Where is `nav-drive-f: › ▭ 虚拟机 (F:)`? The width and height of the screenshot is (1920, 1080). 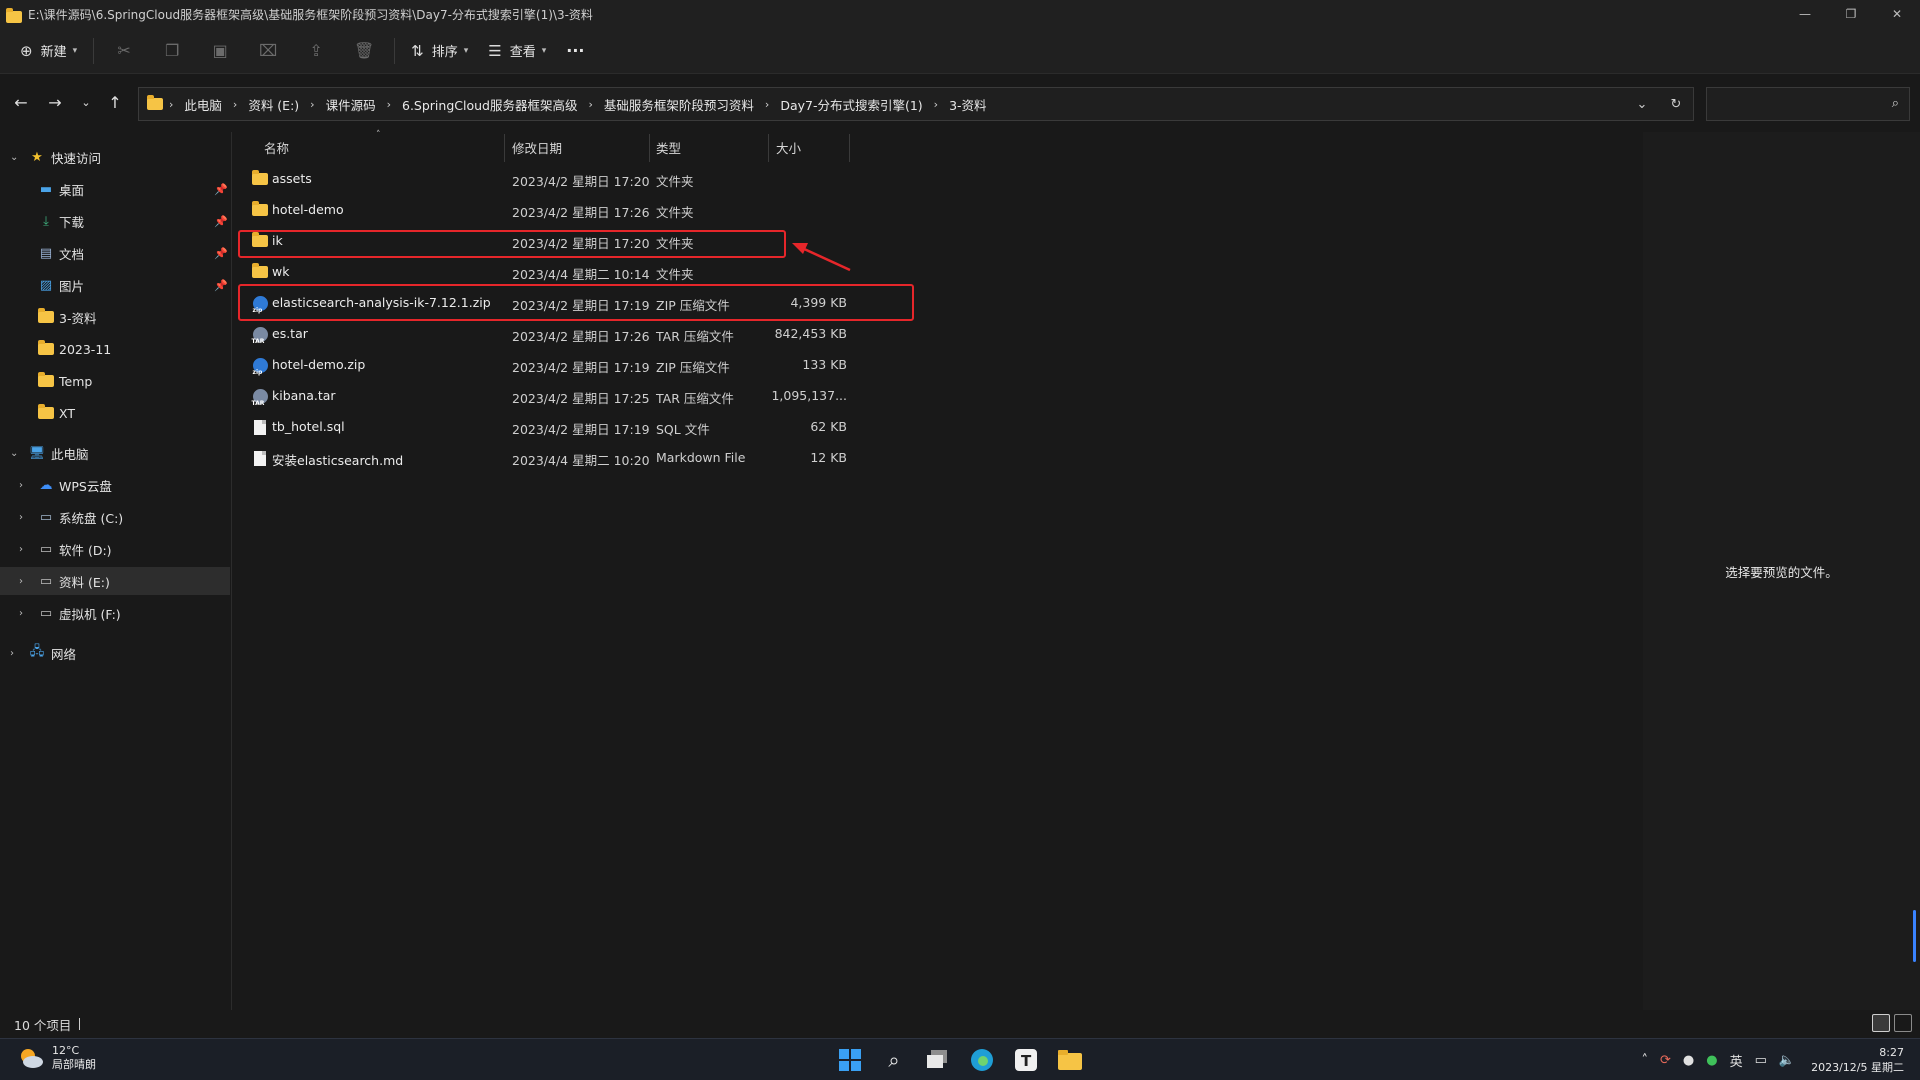 nav-drive-f: › ▭ 虚拟机 (F:) is located at coordinates (115, 613).